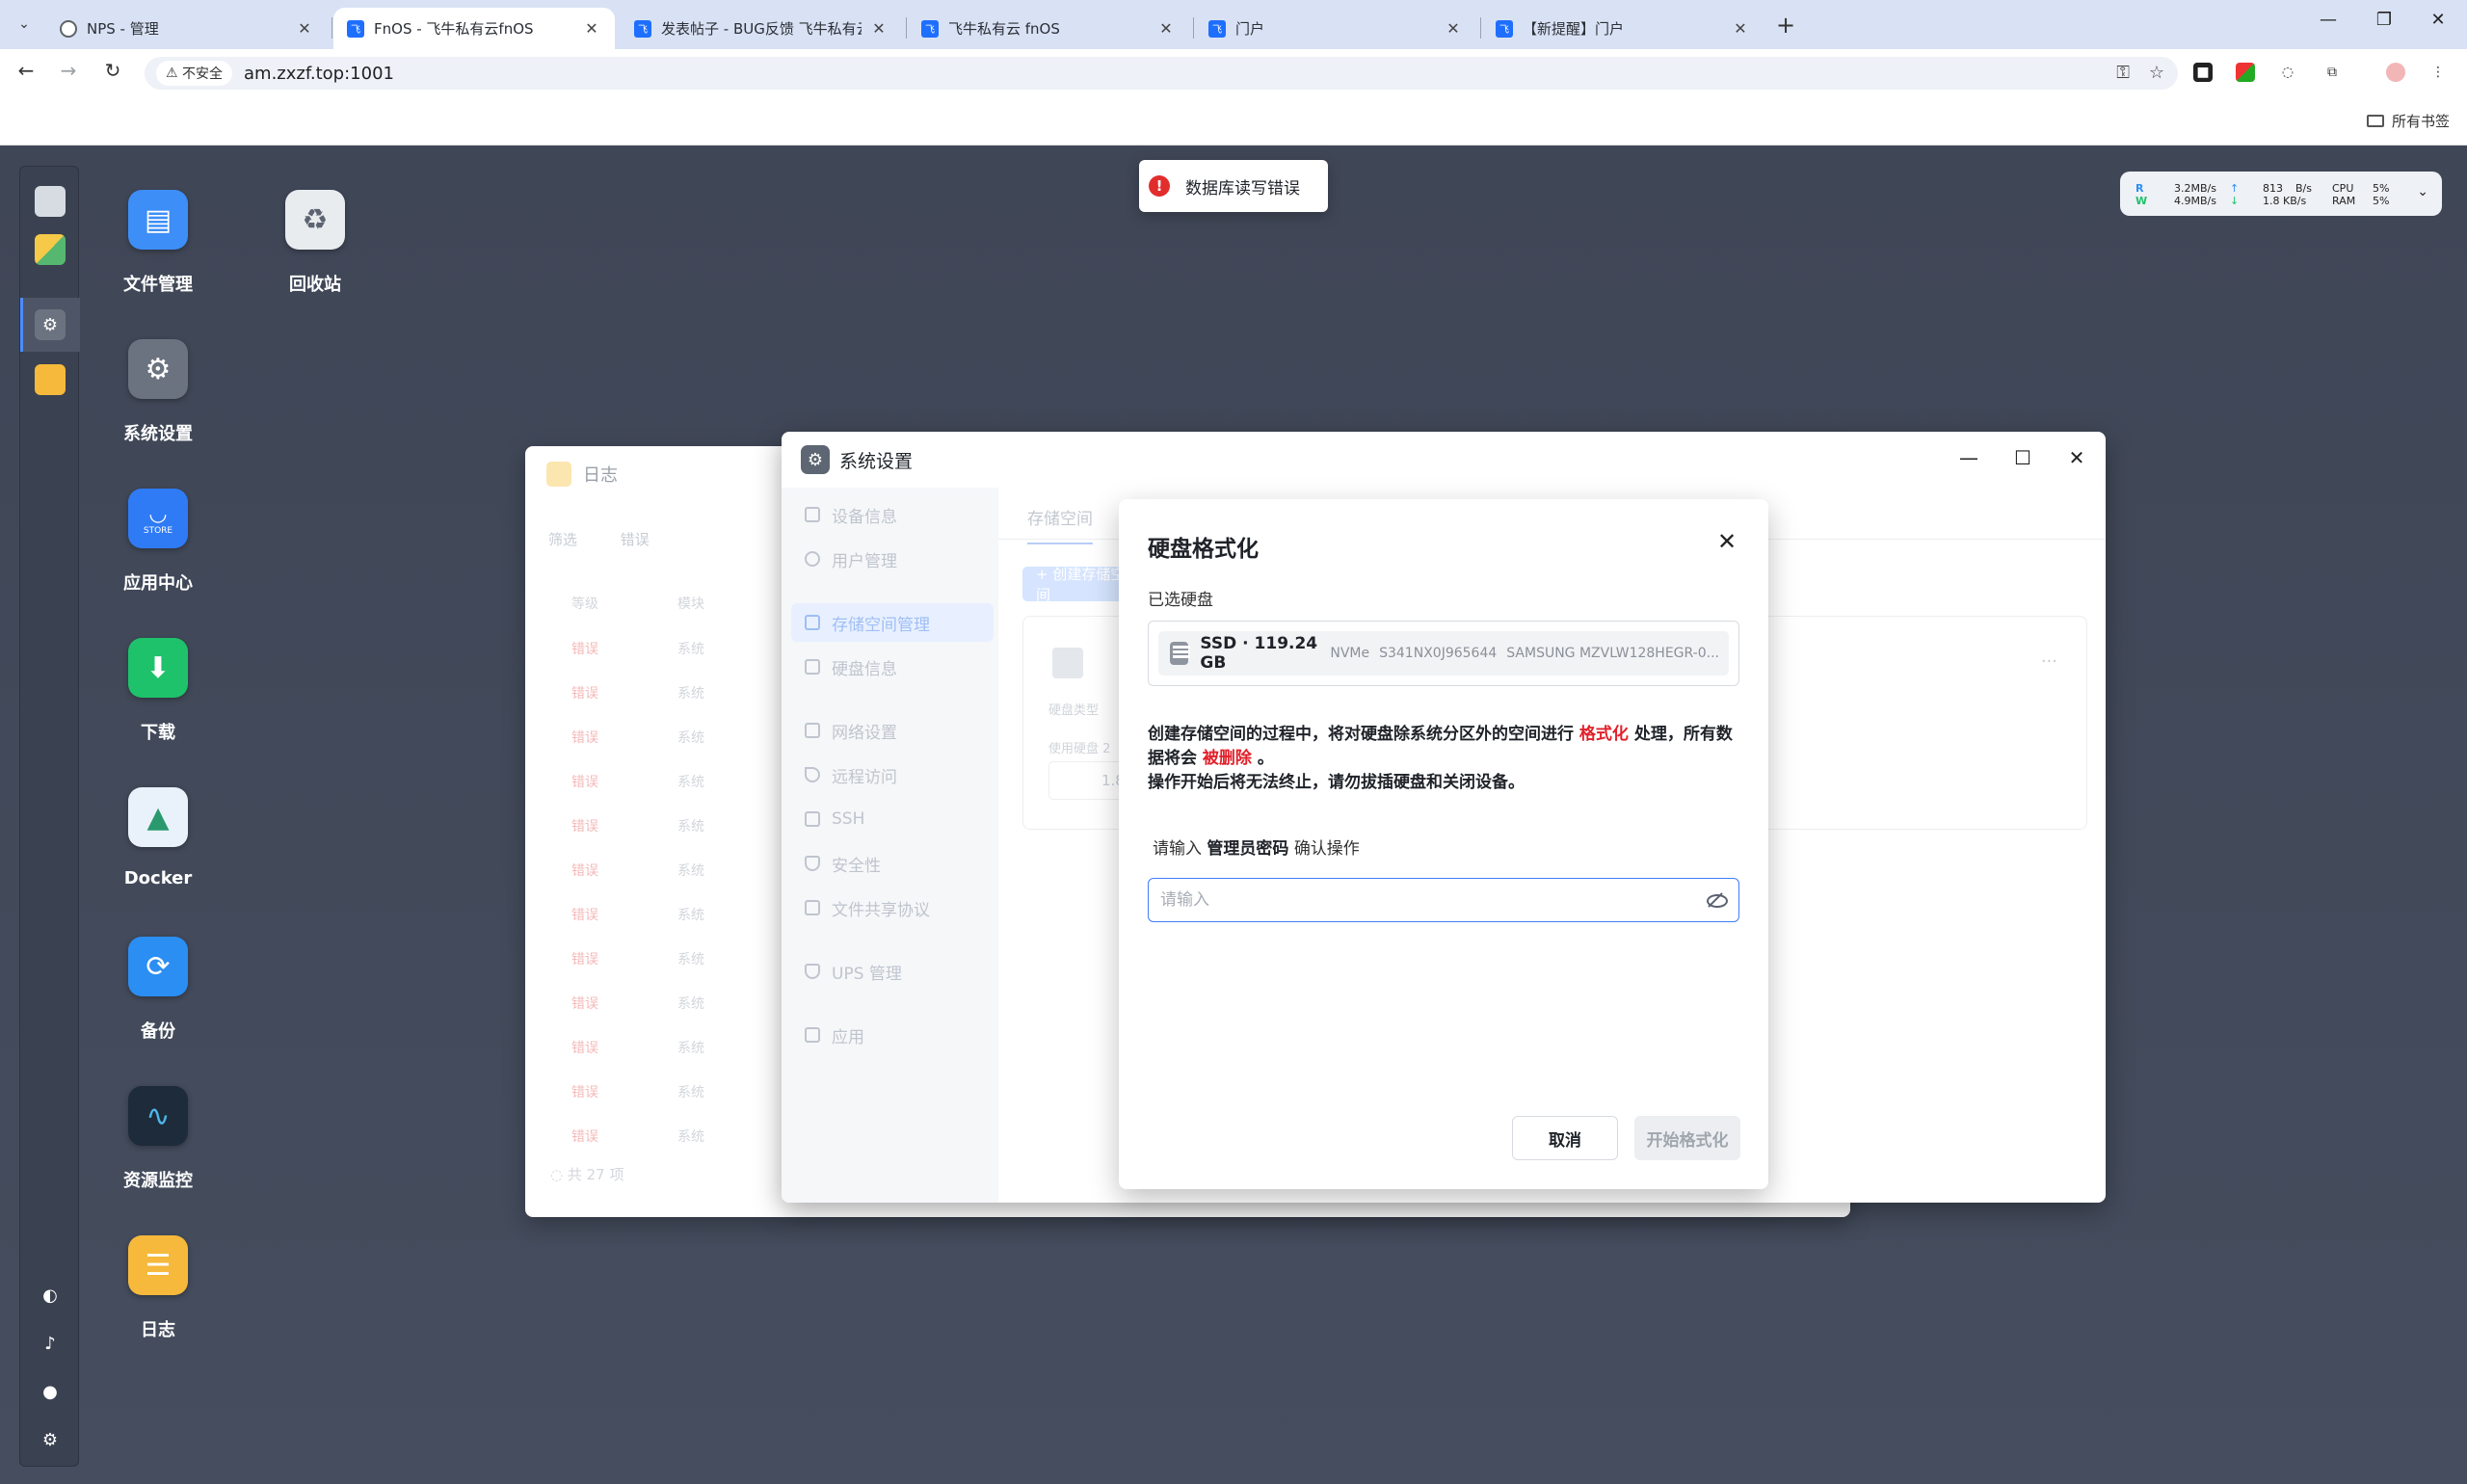 This screenshot has height=1484, width=2467. Describe the element at coordinates (892, 622) in the screenshot. I see `sidebar-item-storage: 存储空间管理` at that location.